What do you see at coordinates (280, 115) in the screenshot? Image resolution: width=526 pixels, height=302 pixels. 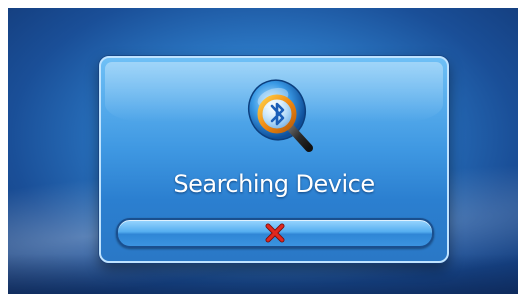 I see `bluetooth-search-icon` at bounding box center [280, 115].